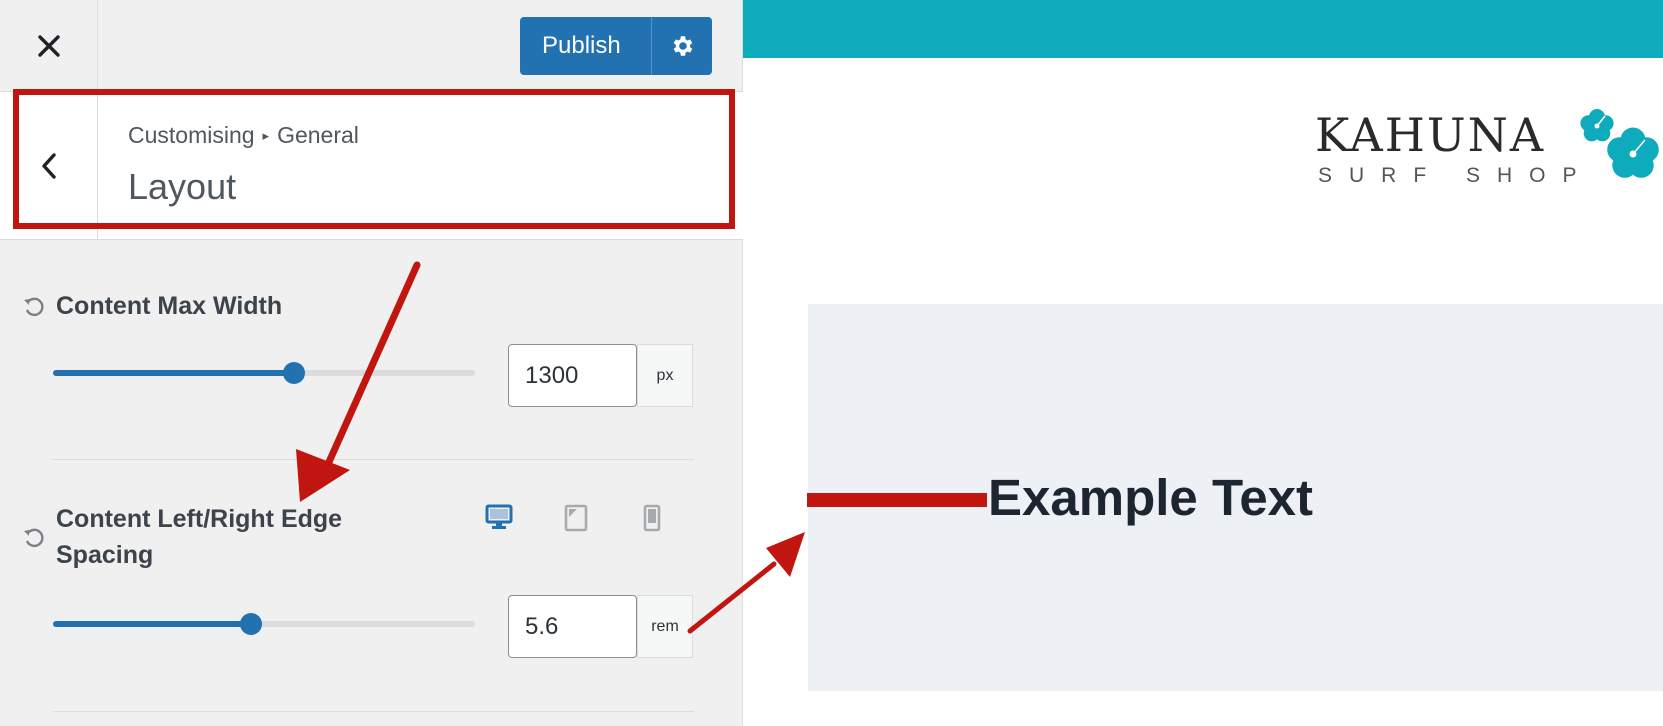 Image resolution: width=1663 pixels, height=726 pixels. What do you see at coordinates (572, 626) in the screenshot?
I see `edge-spacing-input` at bounding box center [572, 626].